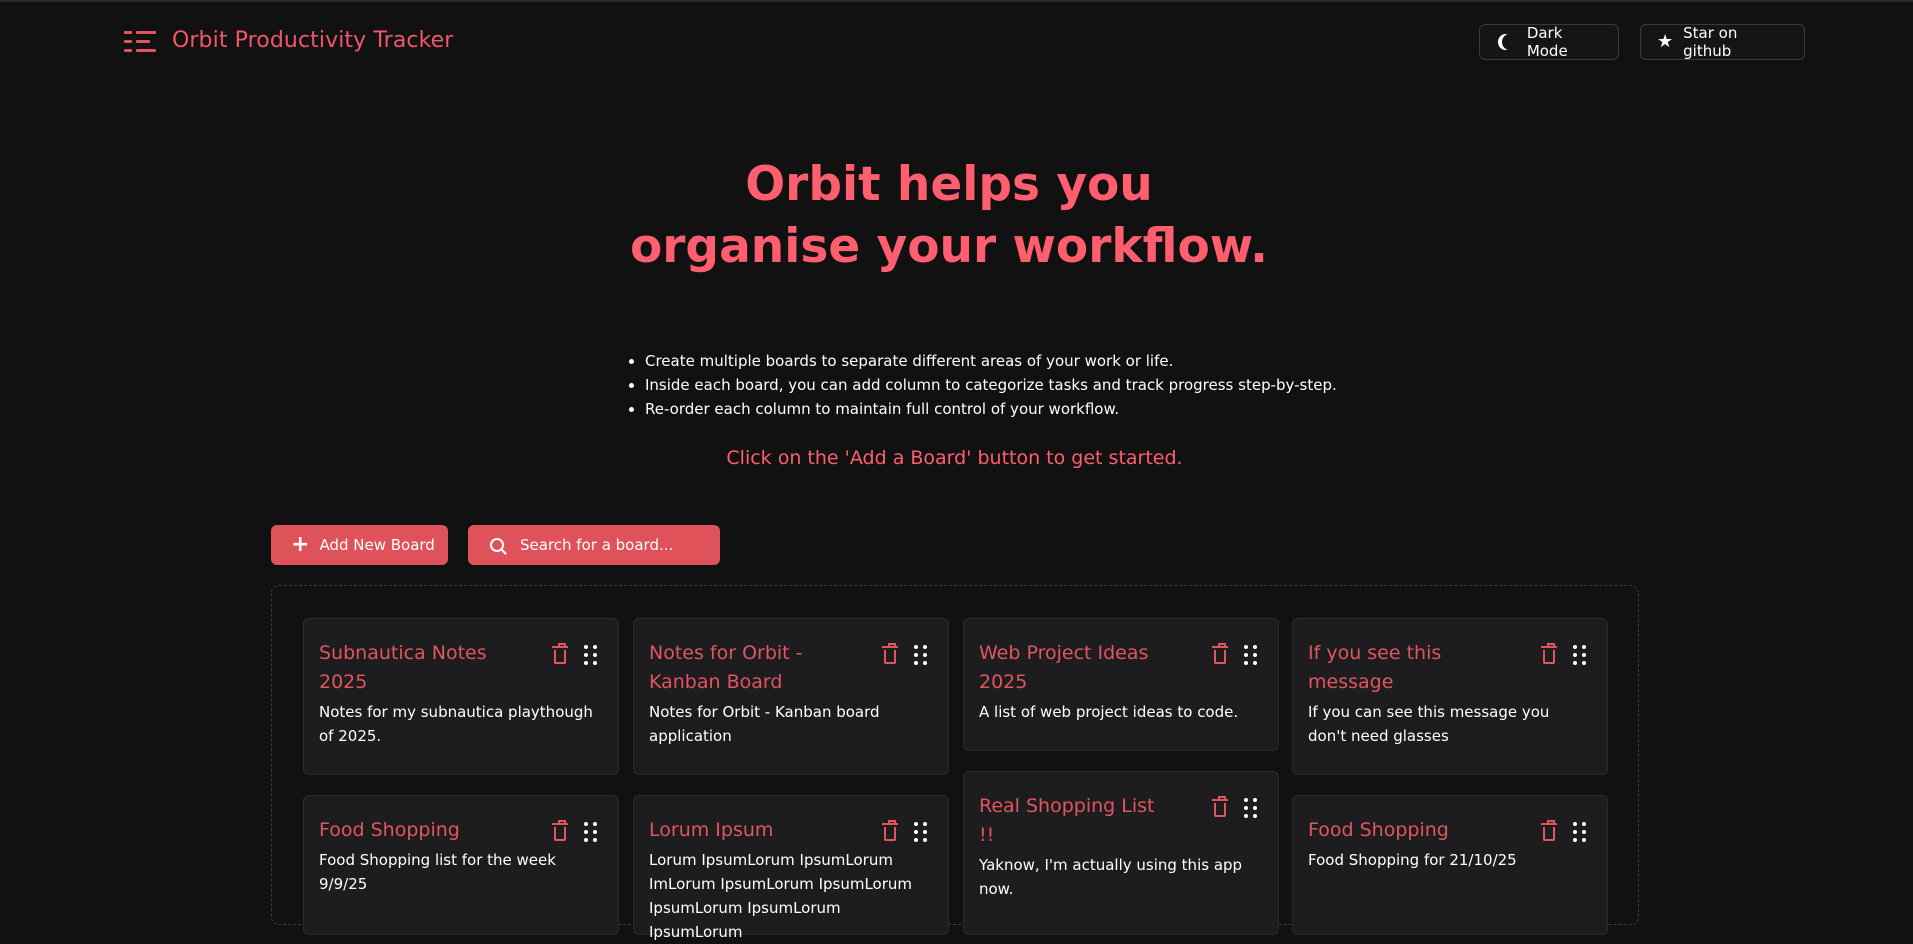 The width and height of the screenshot is (1913, 944). I want to click on star-on-github-button: ★ Star on github, so click(1722, 42).